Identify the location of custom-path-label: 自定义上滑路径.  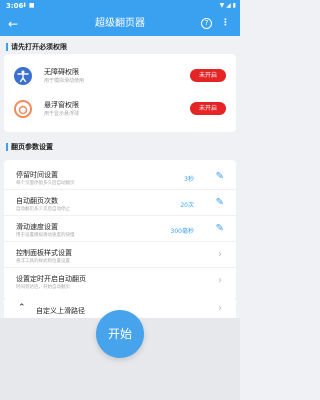
(60, 311).